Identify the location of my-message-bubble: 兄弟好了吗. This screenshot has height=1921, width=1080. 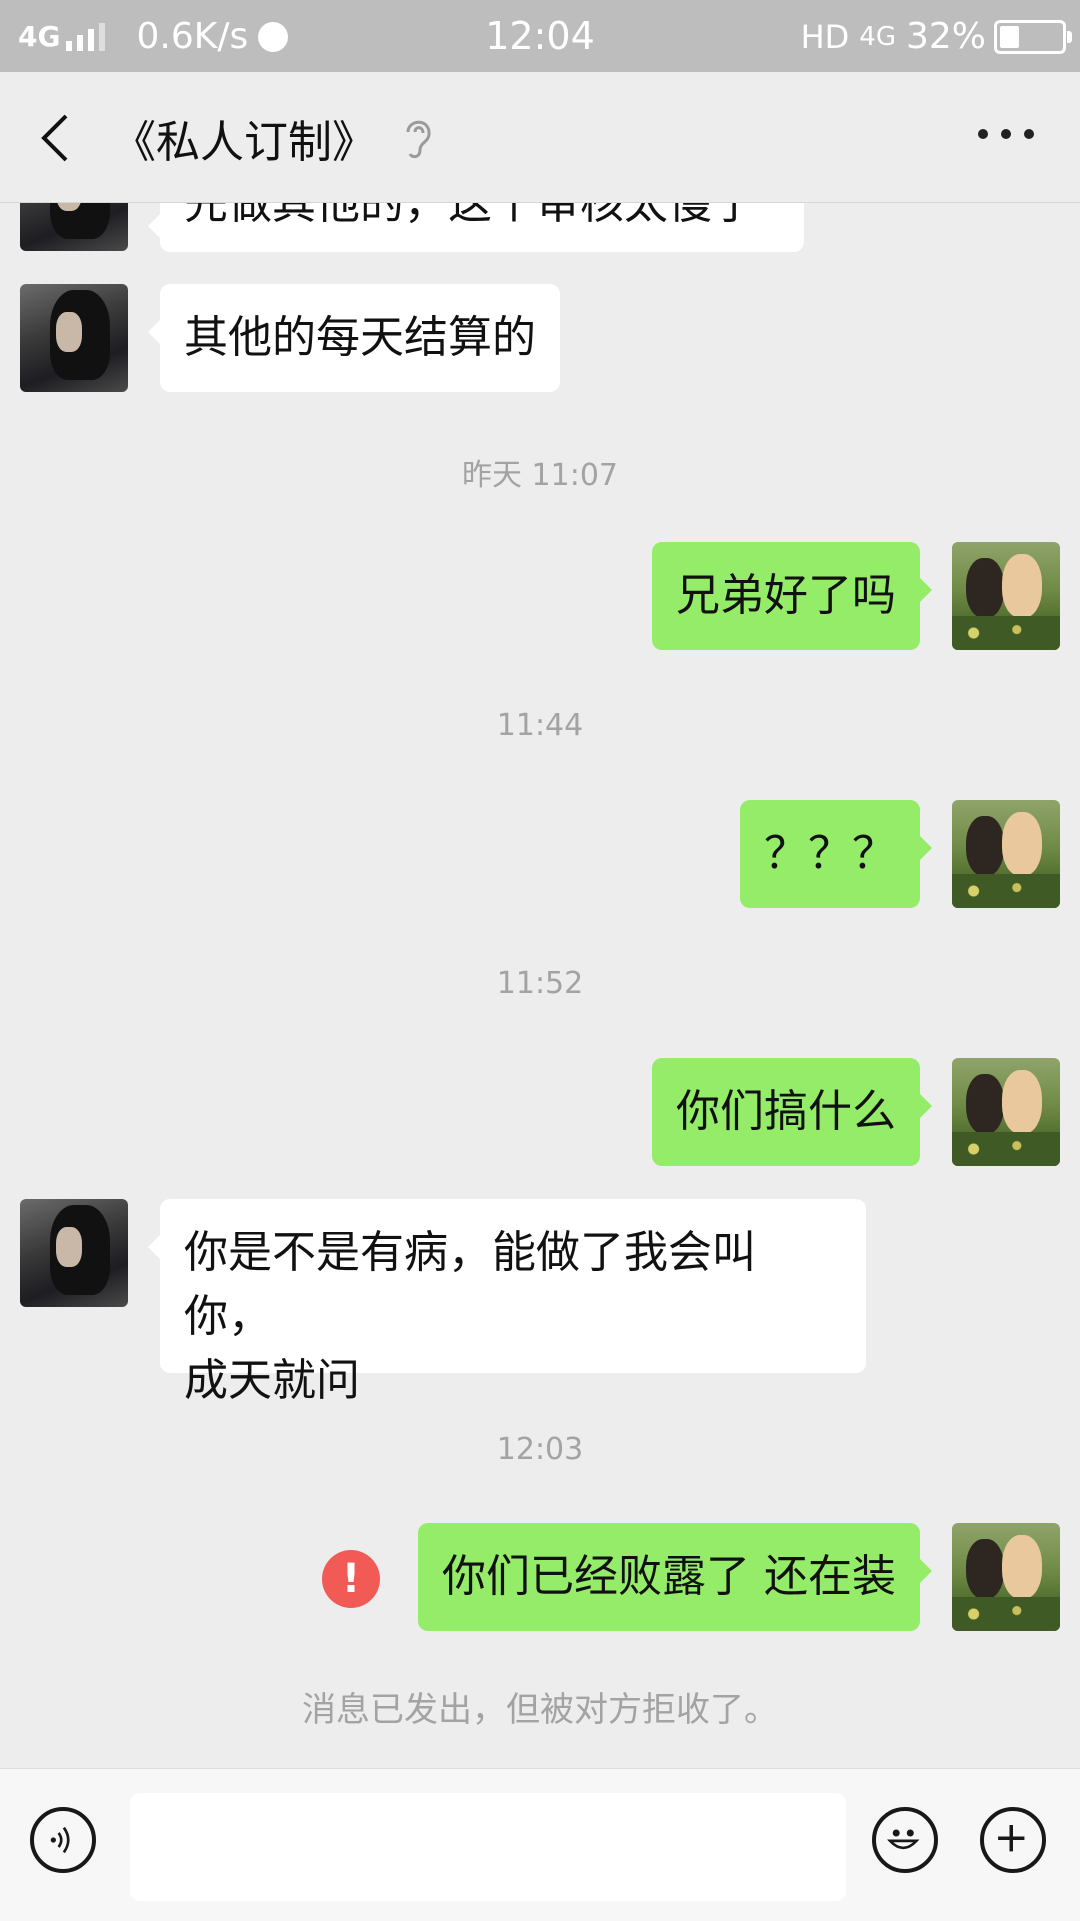
(792, 596).